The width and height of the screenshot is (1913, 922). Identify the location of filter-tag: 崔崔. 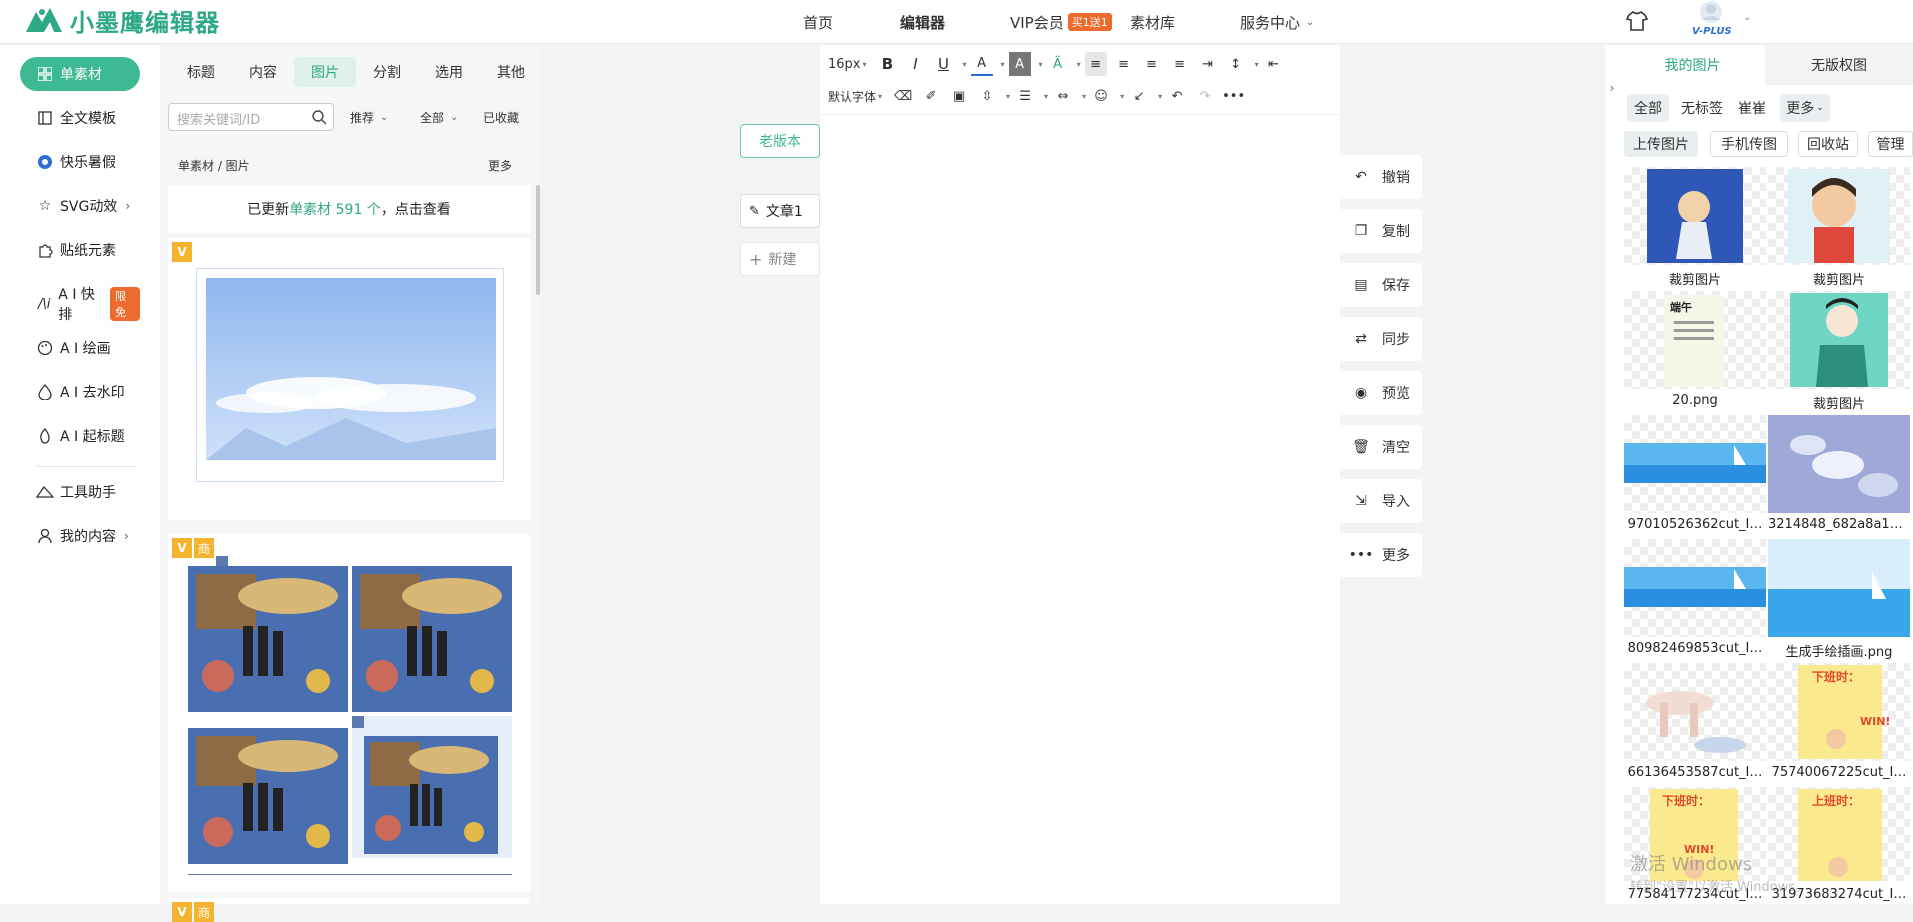
(1752, 108).